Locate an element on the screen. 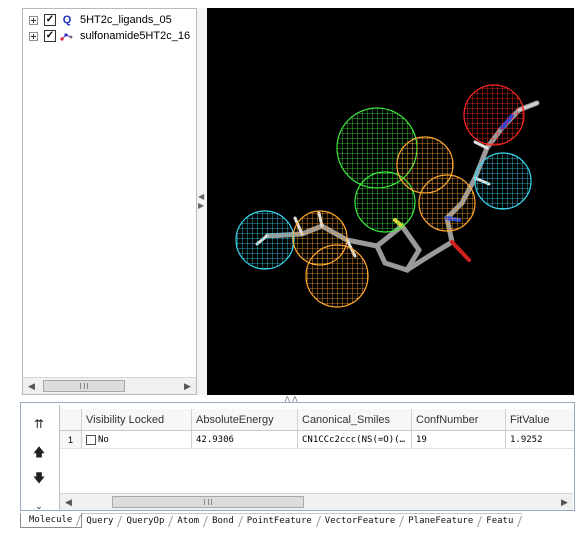 This screenshot has height=545, width=586. positive-ionizable-feature is located at coordinates (494, 115).